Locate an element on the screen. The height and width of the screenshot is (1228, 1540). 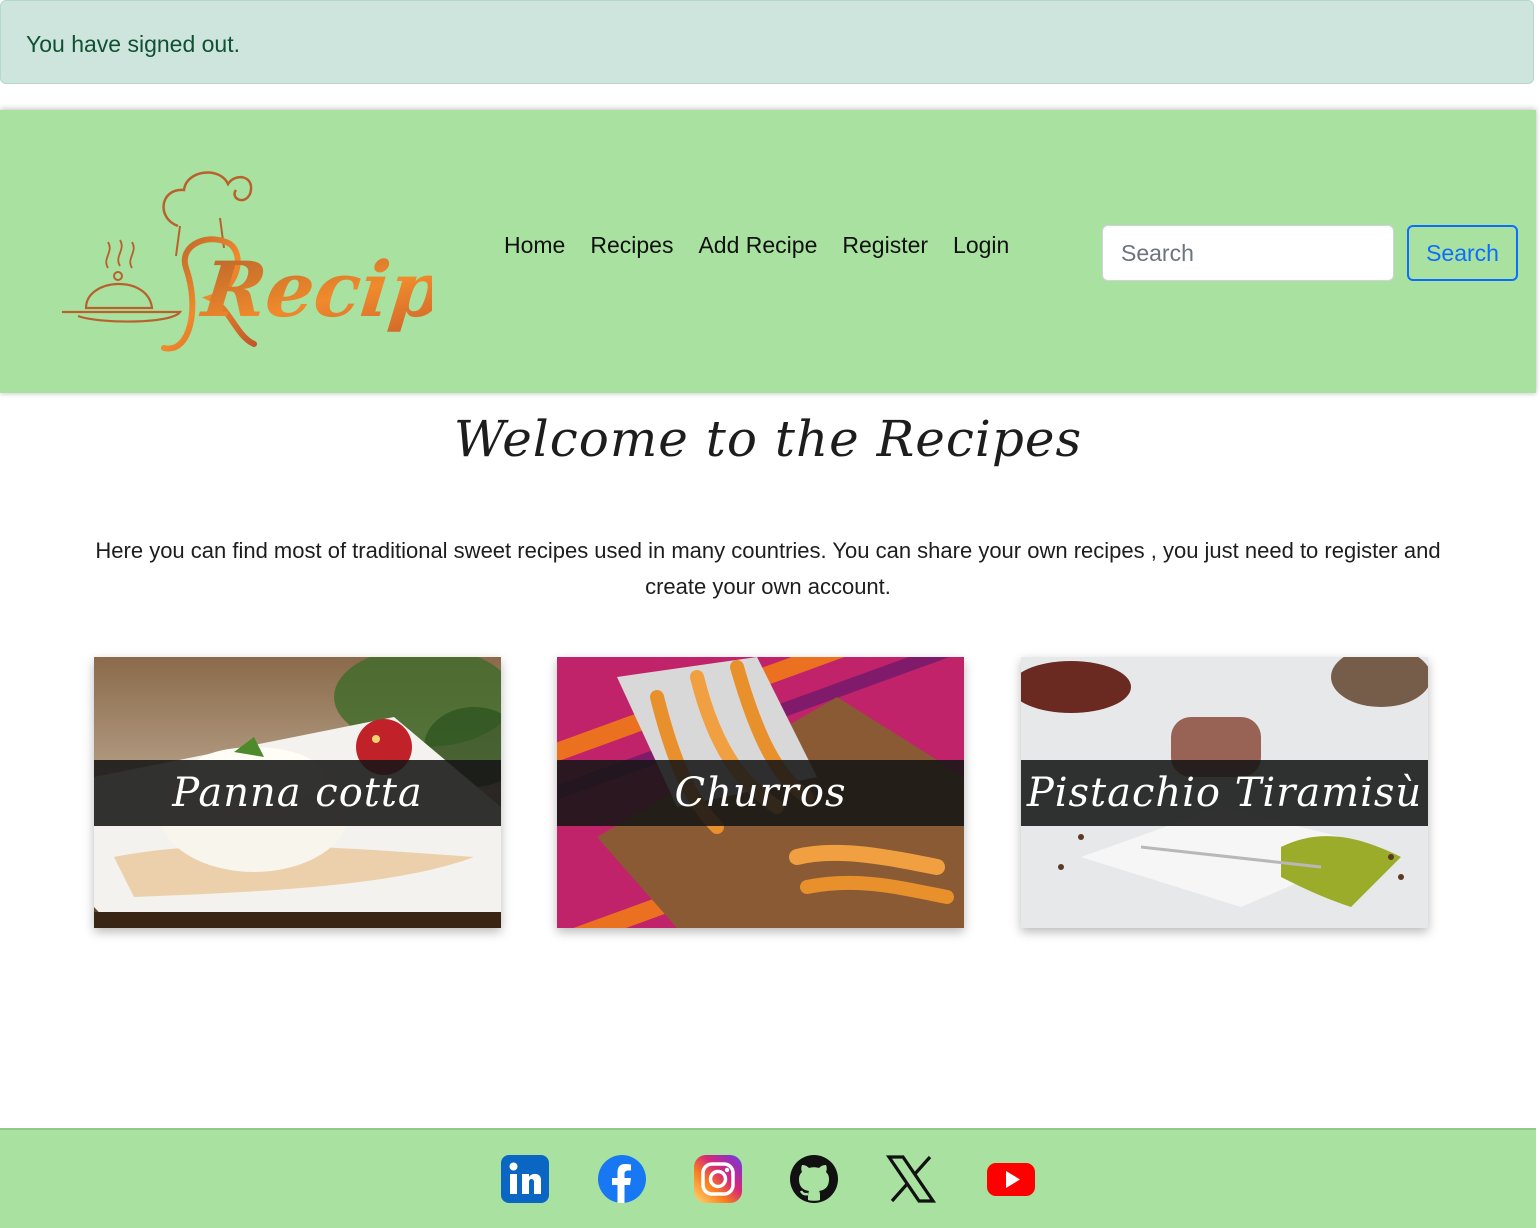
alert-message: You have signed out. is located at coordinates (133, 44).